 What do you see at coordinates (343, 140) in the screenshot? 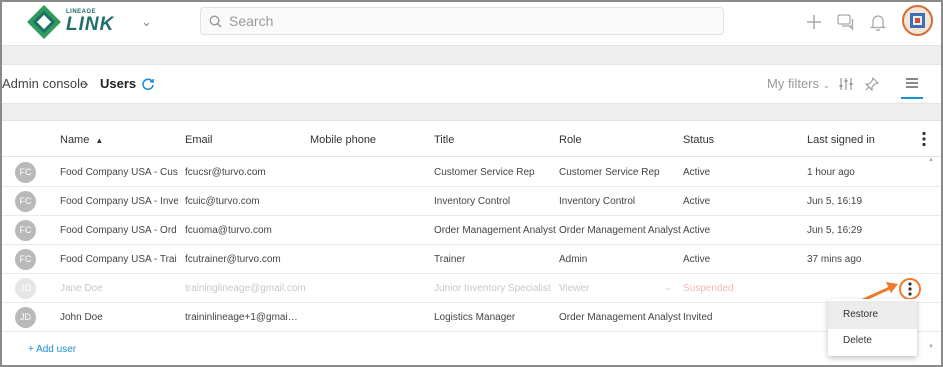
I see `column-header-mobile-phone: Mobile phone` at bounding box center [343, 140].